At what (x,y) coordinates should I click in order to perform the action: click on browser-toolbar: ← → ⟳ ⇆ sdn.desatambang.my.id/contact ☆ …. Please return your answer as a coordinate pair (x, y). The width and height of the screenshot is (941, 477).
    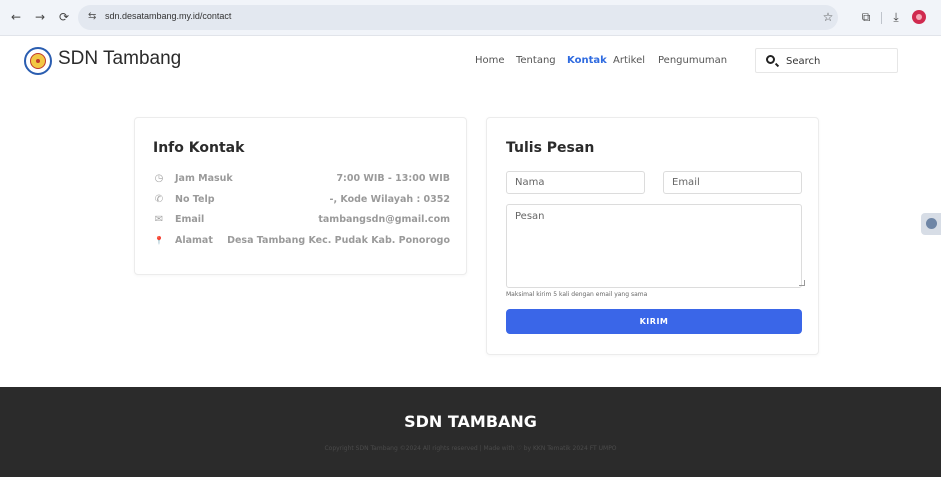
    Looking at the image, I should click on (470, 18).